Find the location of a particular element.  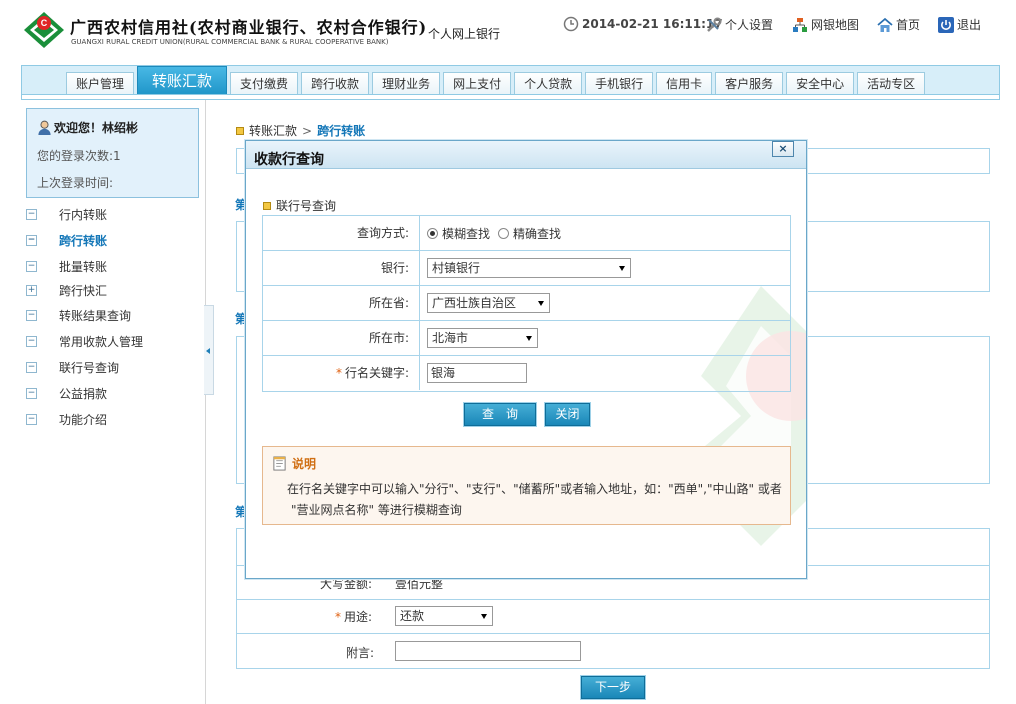

breadcrumb-current: 跨行转账 is located at coordinates (341, 131).